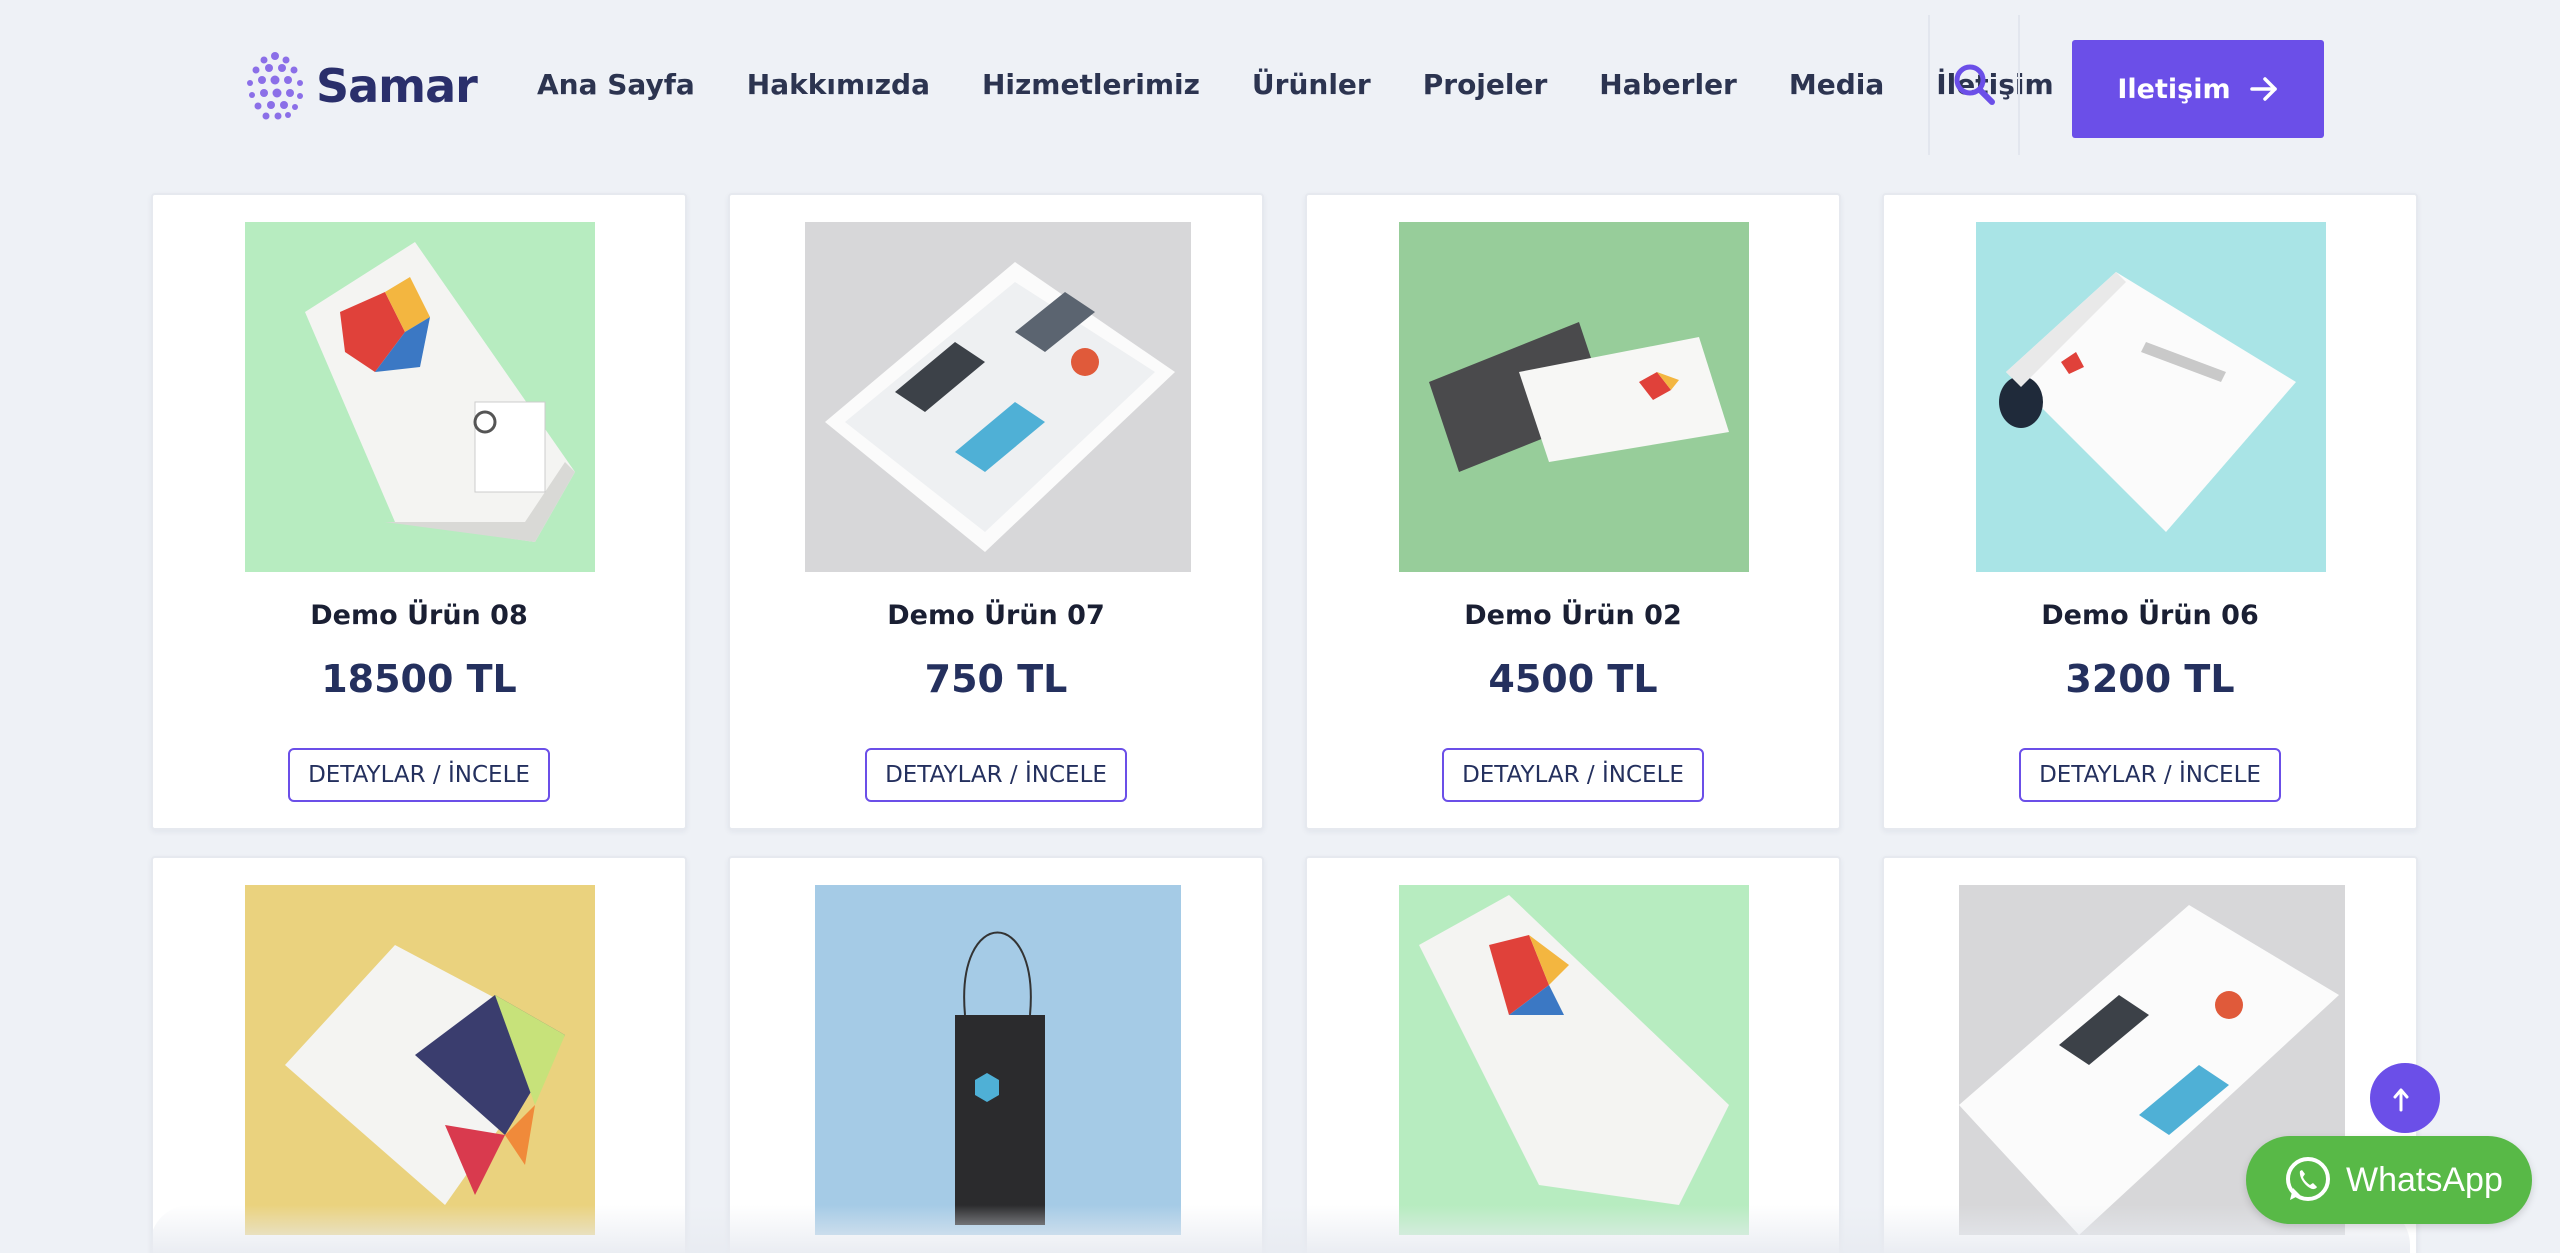 The height and width of the screenshot is (1253, 2560). What do you see at coordinates (2150, 615) in the screenshot?
I see `product-title: Demo Ürün 06` at bounding box center [2150, 615].